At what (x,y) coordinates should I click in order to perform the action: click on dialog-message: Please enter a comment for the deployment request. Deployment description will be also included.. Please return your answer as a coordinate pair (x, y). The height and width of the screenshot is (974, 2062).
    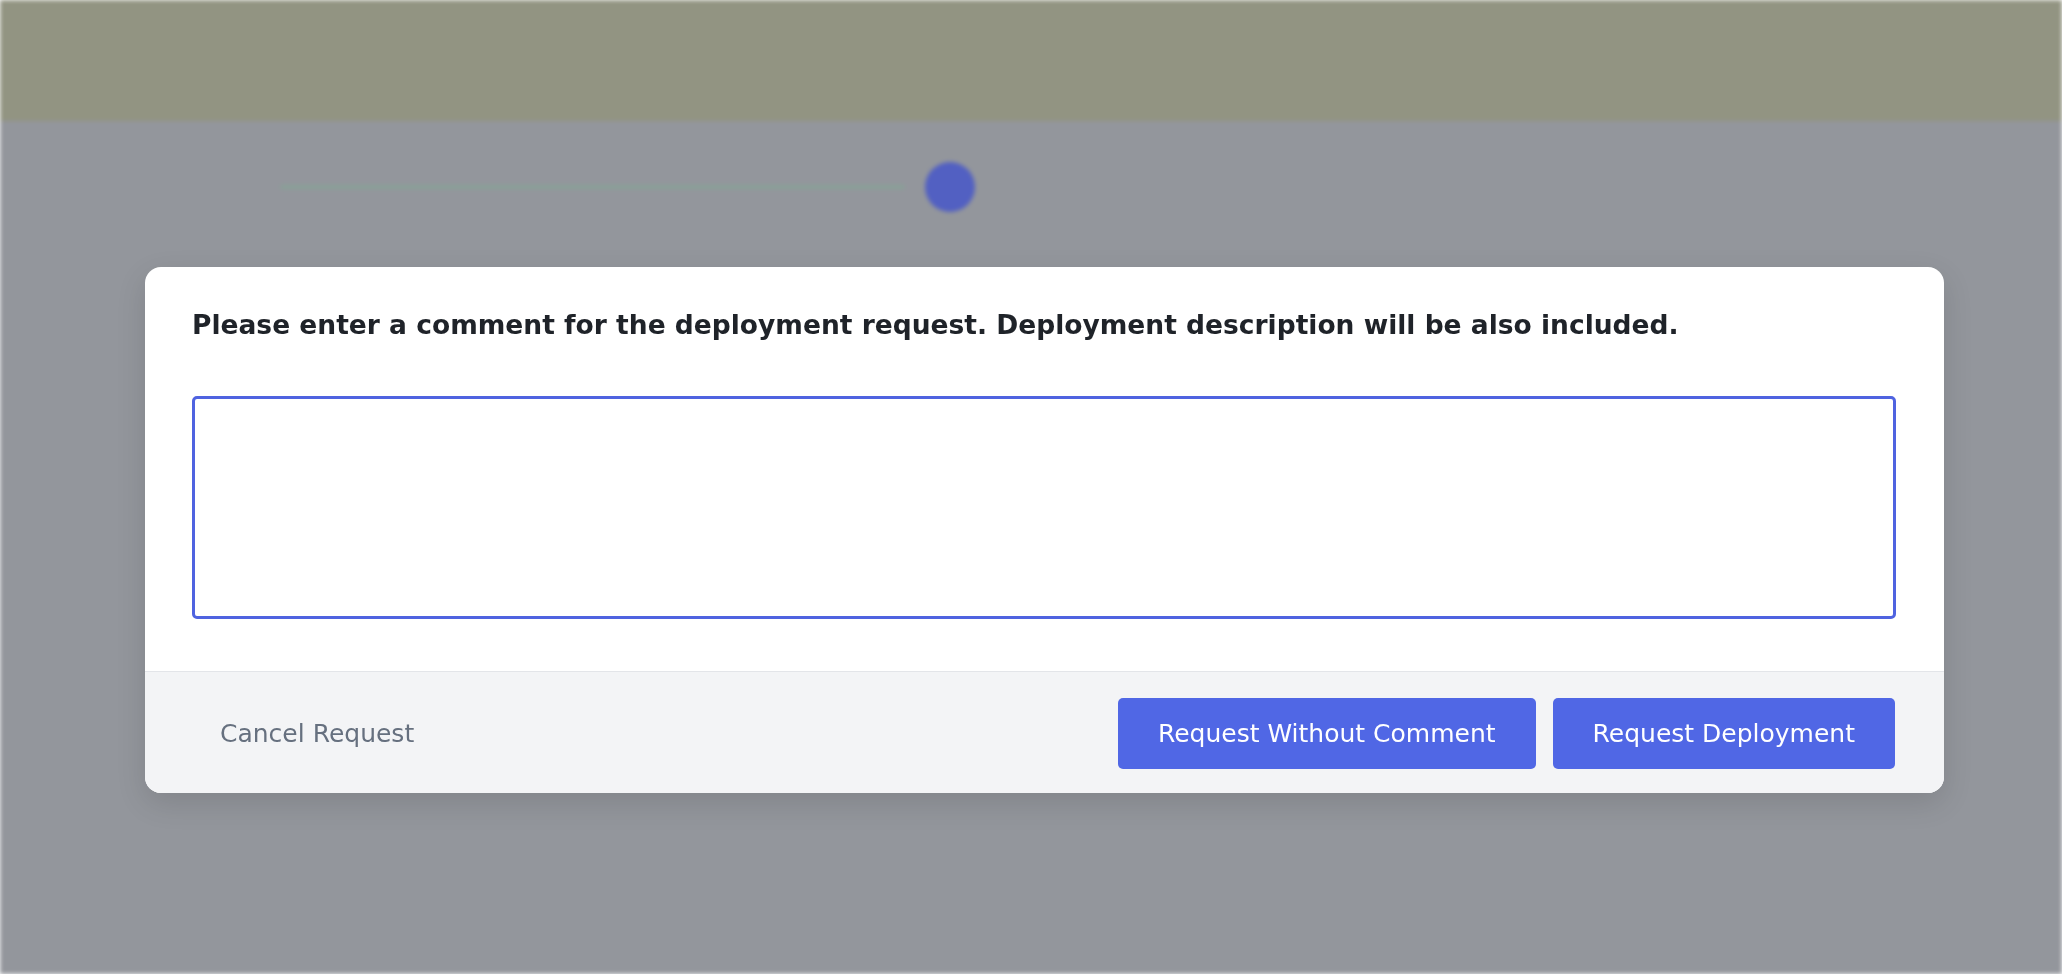
    Looking at the image, I should click on (936, 325).